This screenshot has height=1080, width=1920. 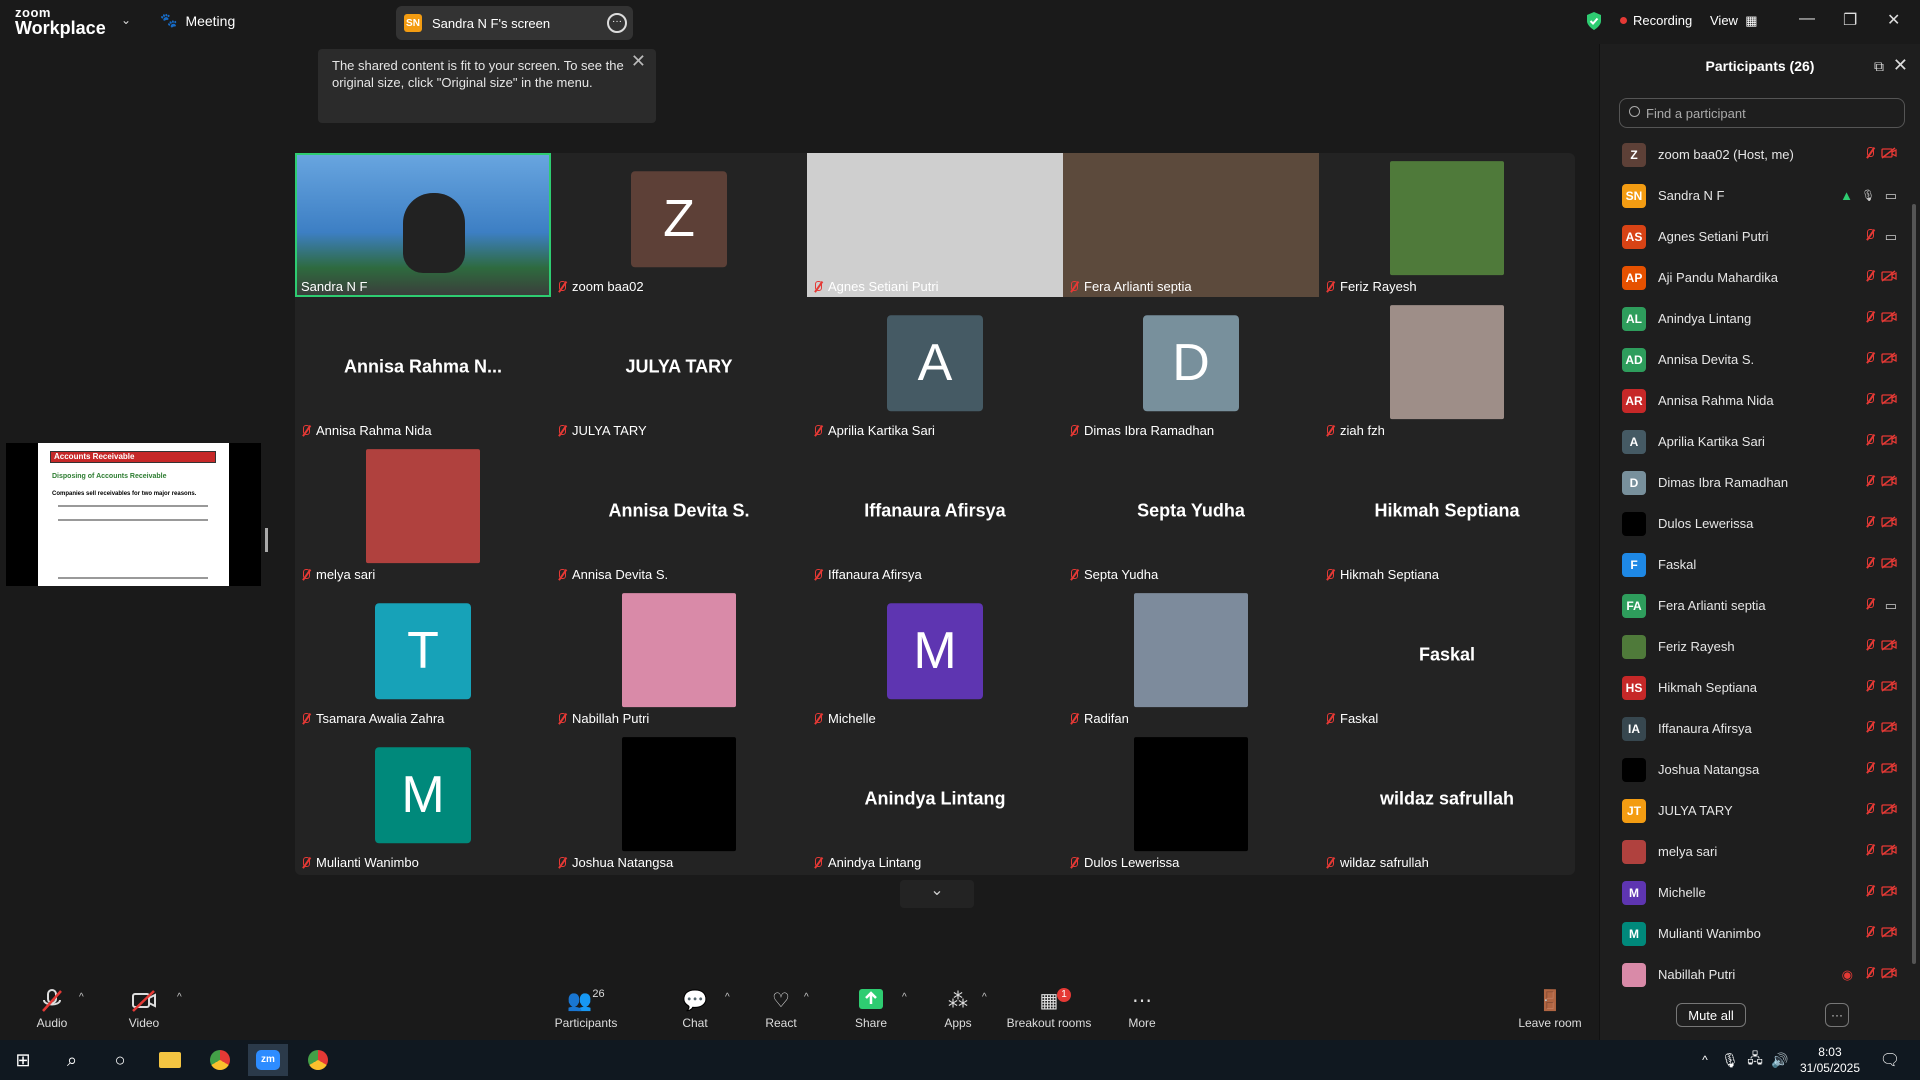 I want to click on participant-tile: ziah fzh, so click(x=1447, y=369).